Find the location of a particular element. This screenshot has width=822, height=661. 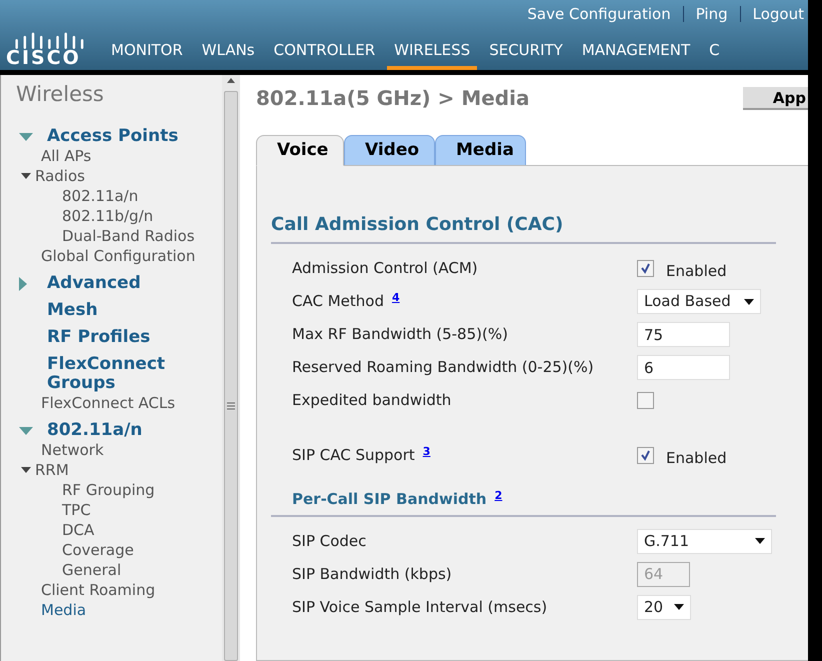

sidebar-item: General is located at coordinates (92, 570).